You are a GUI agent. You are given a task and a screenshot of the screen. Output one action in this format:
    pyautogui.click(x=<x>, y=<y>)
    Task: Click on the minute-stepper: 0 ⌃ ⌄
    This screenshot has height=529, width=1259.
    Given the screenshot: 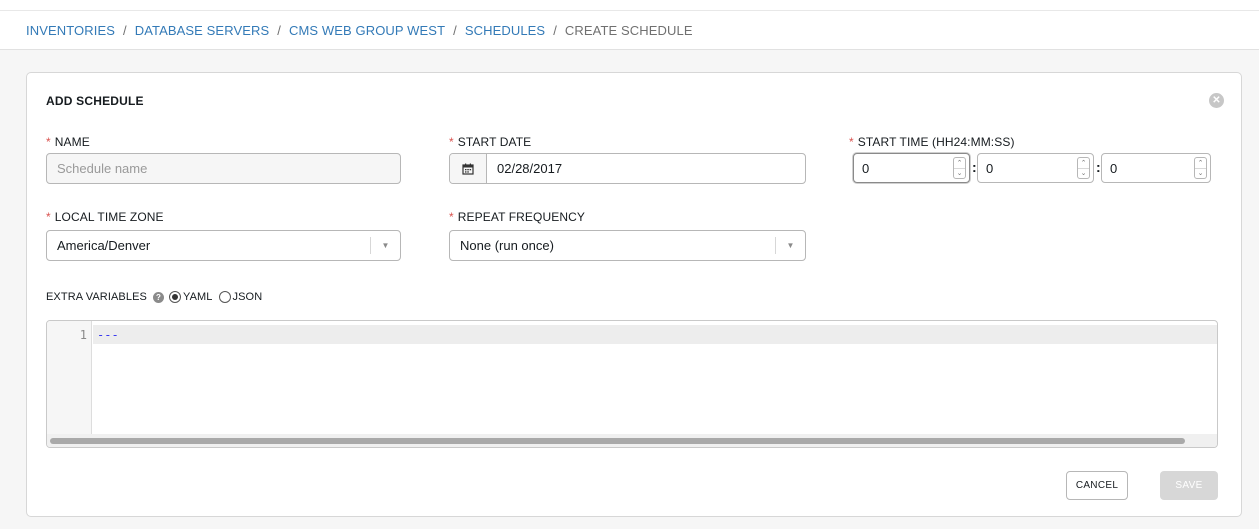 What is the action you would take?
    pyautogui.click(x=1035, y=168)
    